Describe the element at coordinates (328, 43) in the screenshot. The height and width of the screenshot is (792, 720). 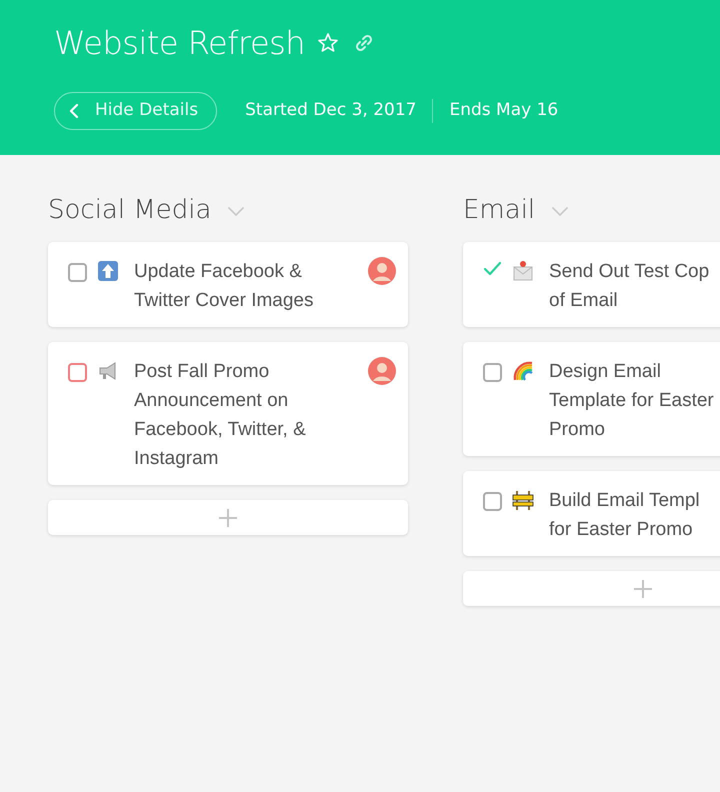
I see `star-icon` at that location.